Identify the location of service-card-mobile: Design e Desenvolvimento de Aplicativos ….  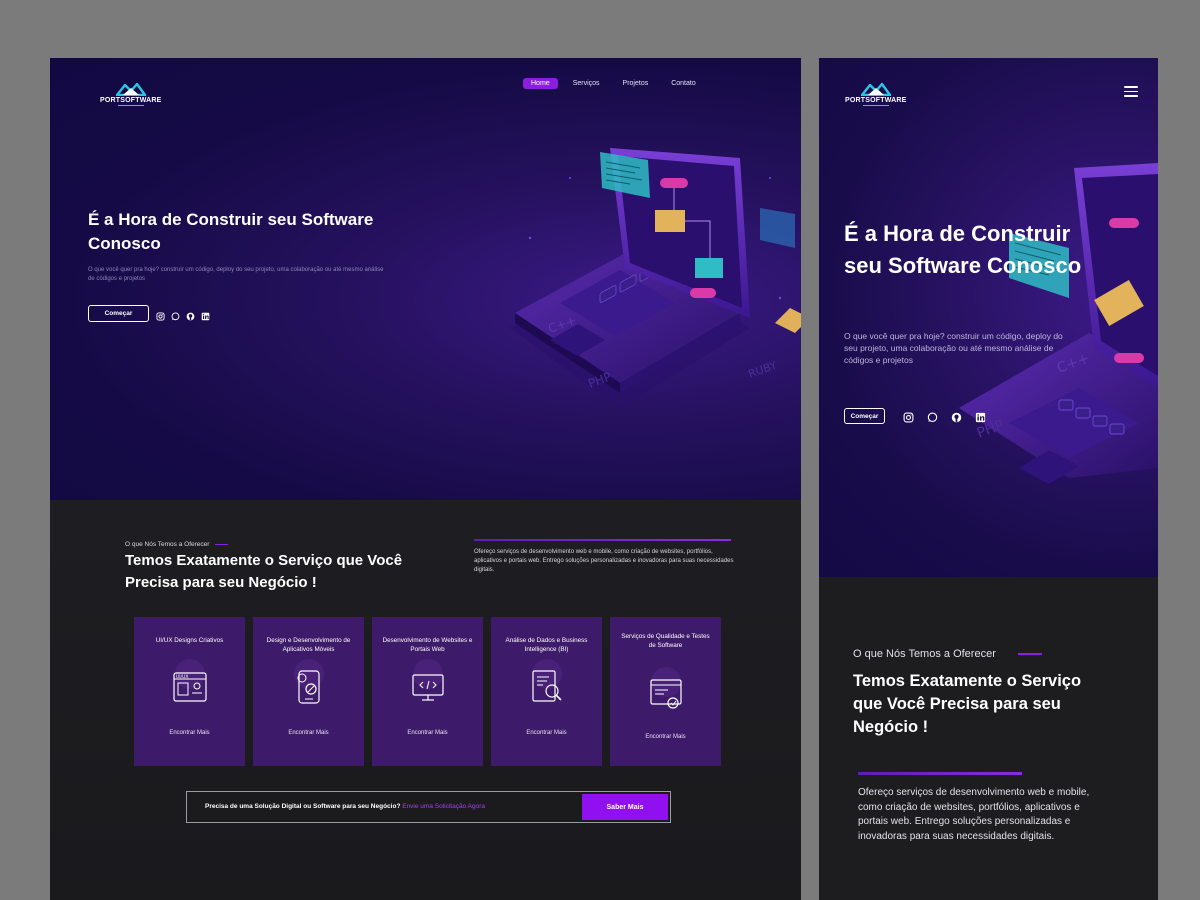
(308, 691).